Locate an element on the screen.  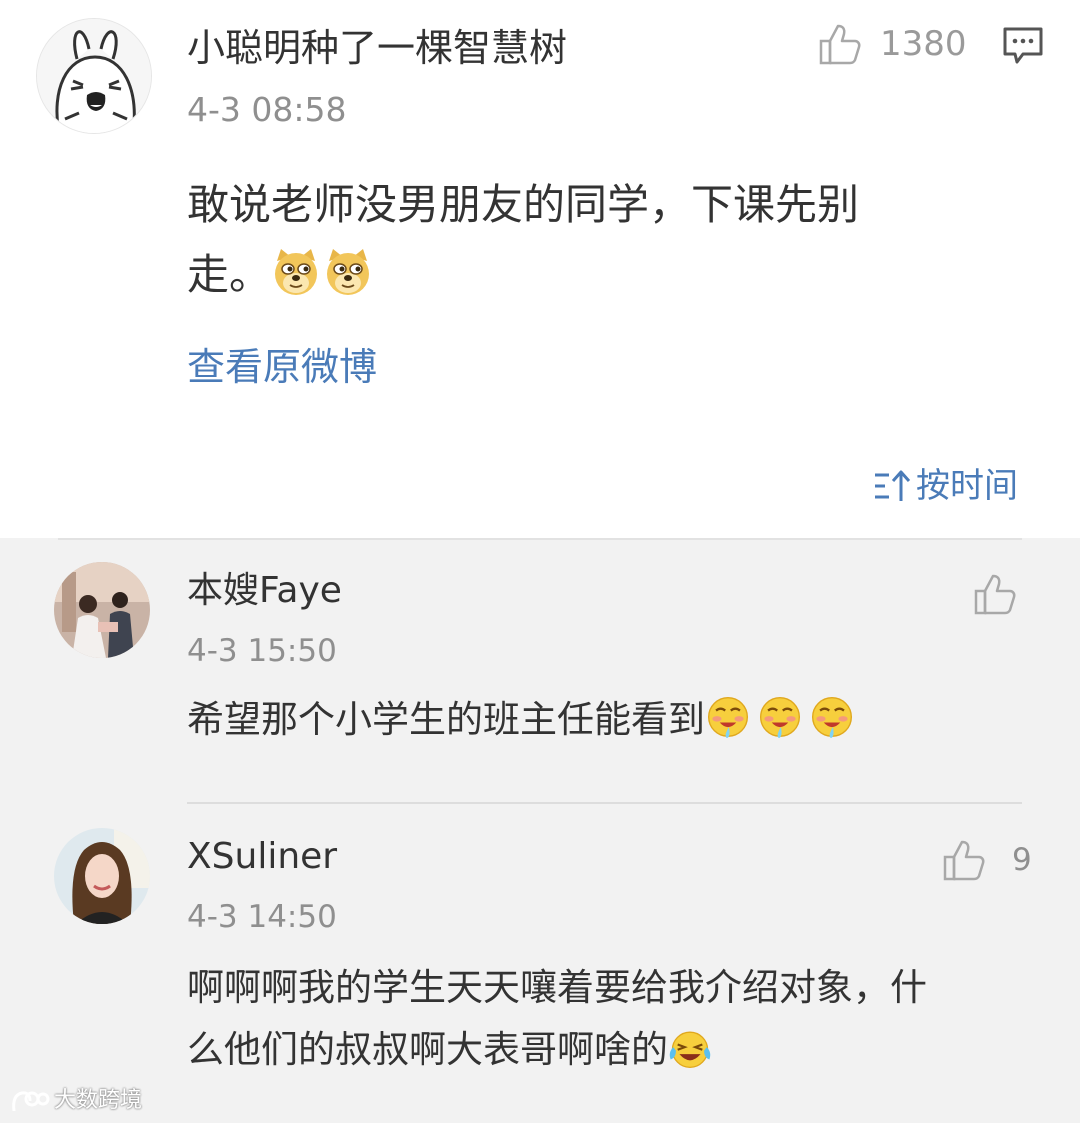
comment-text: 希望那个小学生的班主任能看到 is located at coordinates (612, 720).